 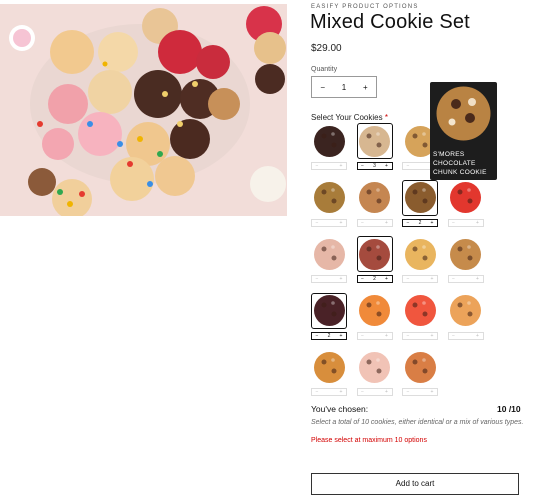 What do you see at coordinates (322, 87) in the screenshot?
I see `quantity-decrease-button: −` at bounding box center [322, 87].